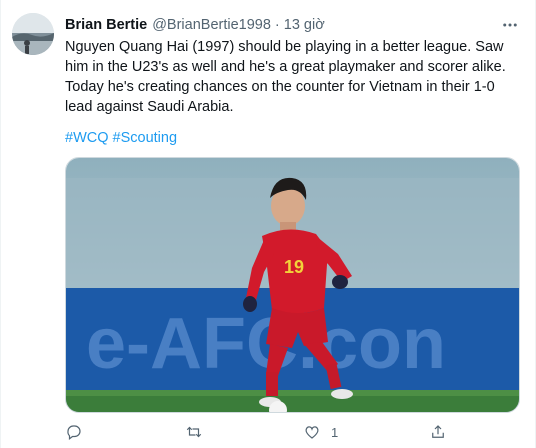  I want to click on retweet-button, so click(194, 432).